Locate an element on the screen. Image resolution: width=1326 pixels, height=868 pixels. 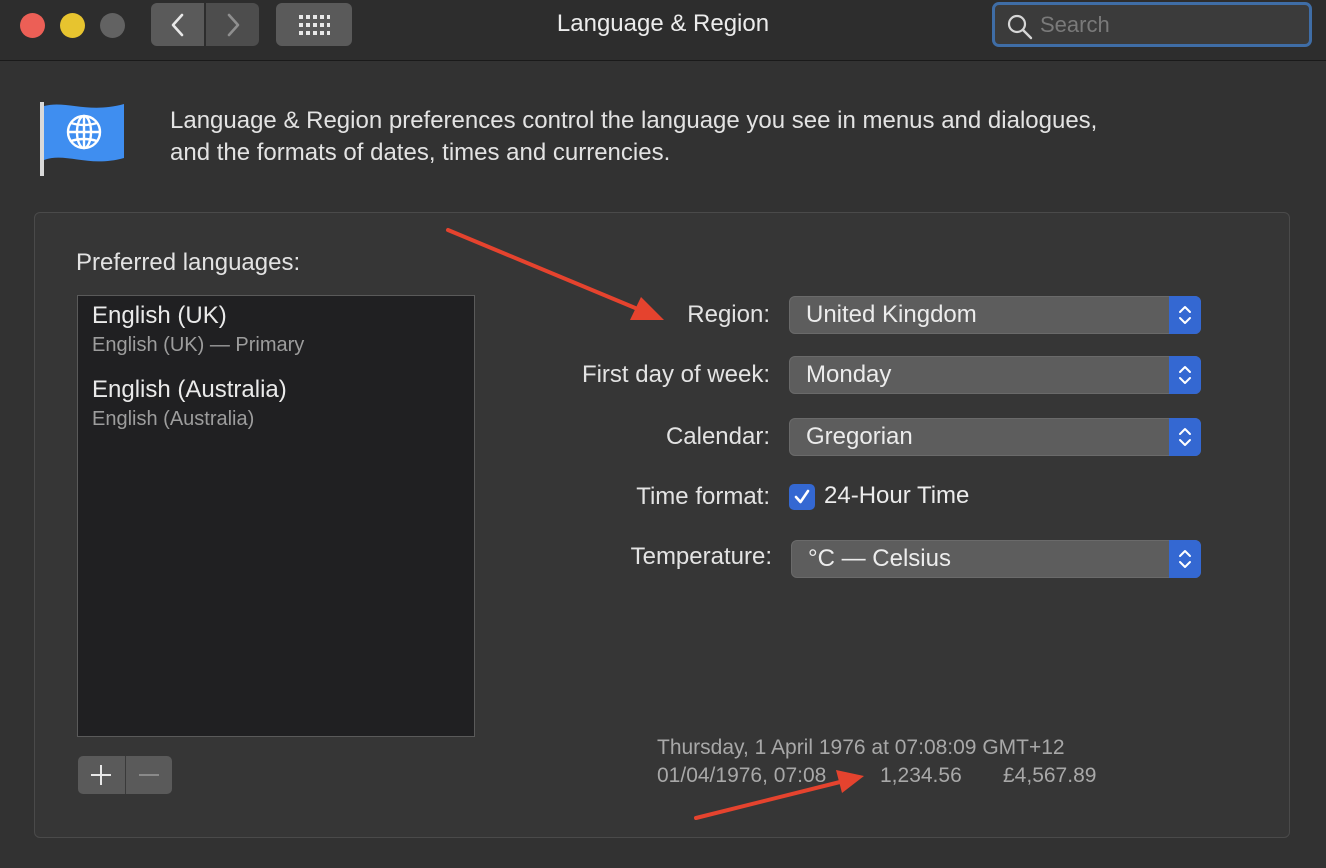
language-name: English (UK) is located at coordinates (159, 315).